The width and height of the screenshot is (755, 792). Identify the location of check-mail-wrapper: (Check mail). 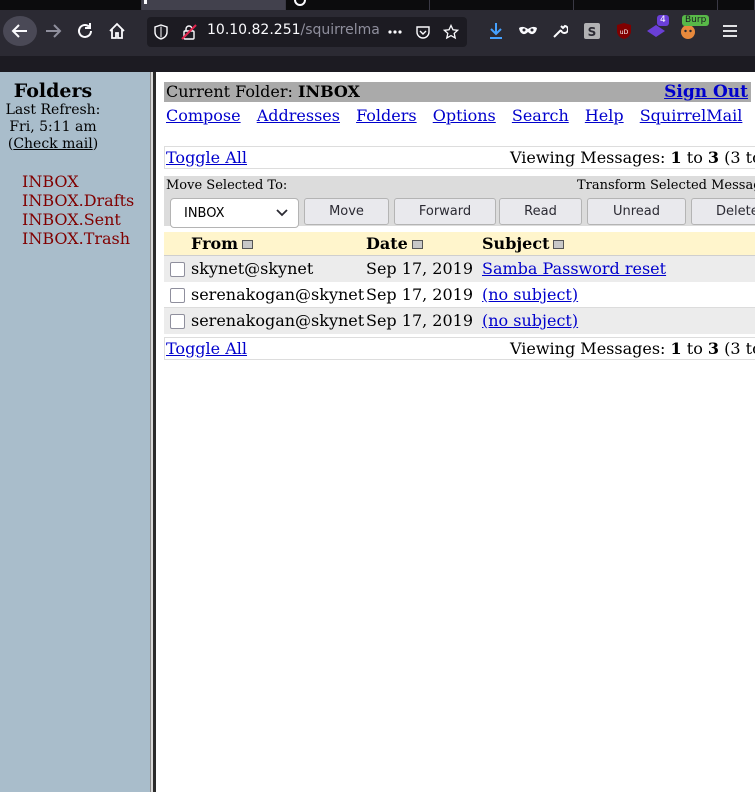
(53, 144).